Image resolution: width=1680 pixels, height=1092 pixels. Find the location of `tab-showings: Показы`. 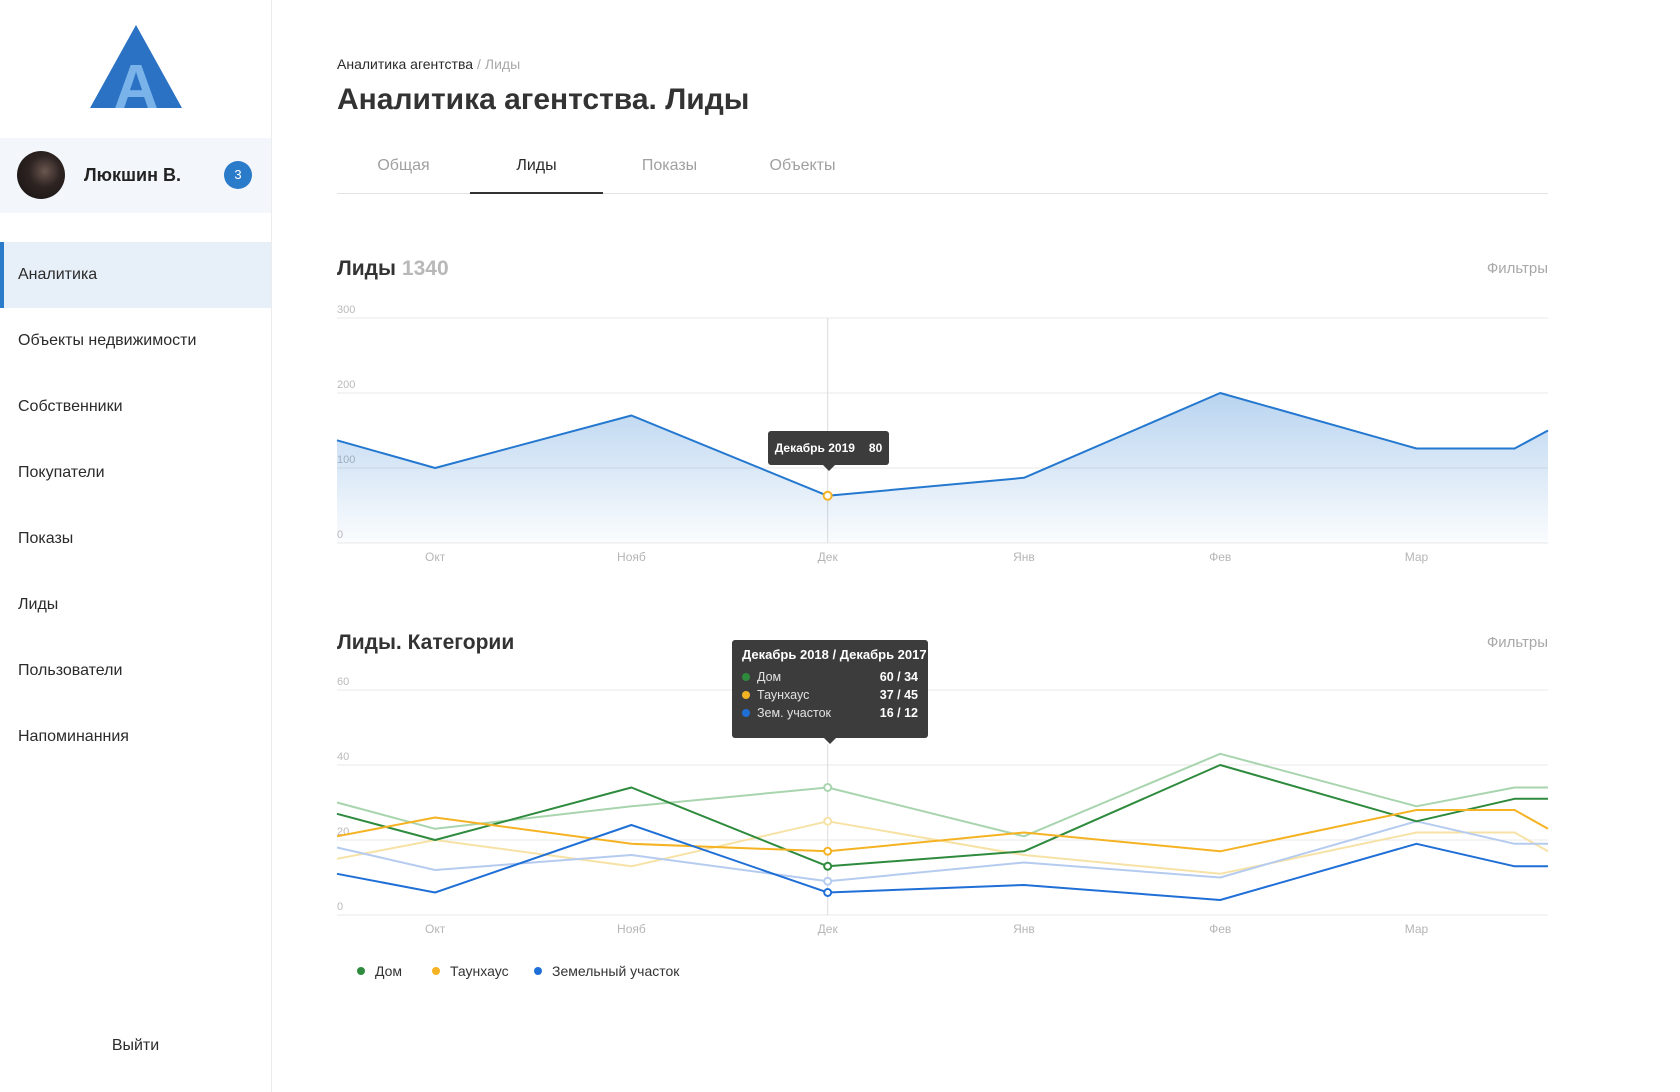

tab-showings: Показы is located at coordinates (669, 170).